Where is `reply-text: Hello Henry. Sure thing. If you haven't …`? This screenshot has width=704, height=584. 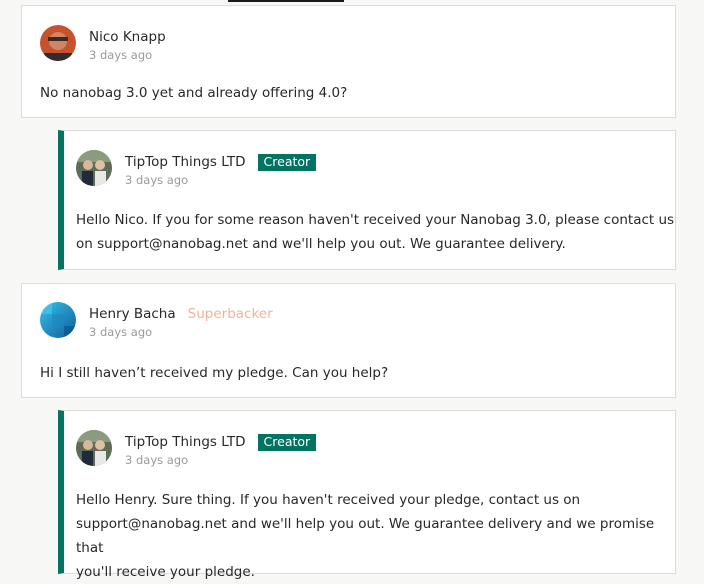 reply-text: Hello Henry. Sure thing. If you haven't … is located at coordinates (375, 536).